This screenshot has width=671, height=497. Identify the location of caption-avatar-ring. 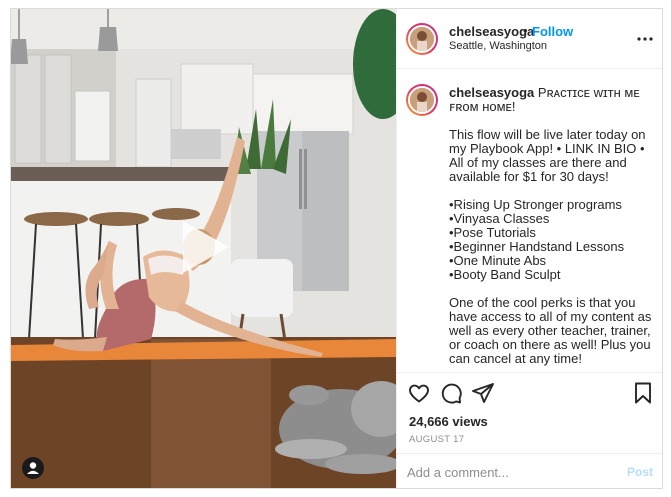
(422, 100).